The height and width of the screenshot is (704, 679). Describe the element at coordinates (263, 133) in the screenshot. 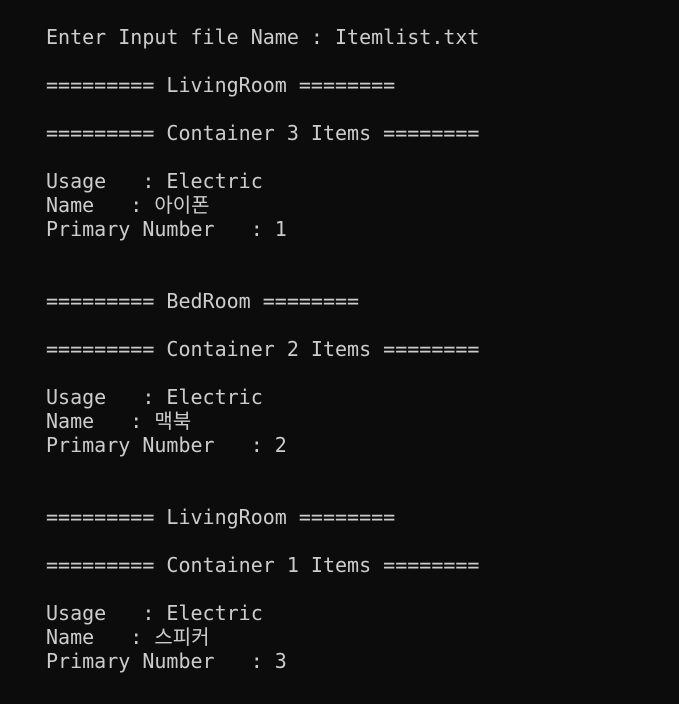

I see `console-line-container-header: ========= Container 3 Items ========` at that location.